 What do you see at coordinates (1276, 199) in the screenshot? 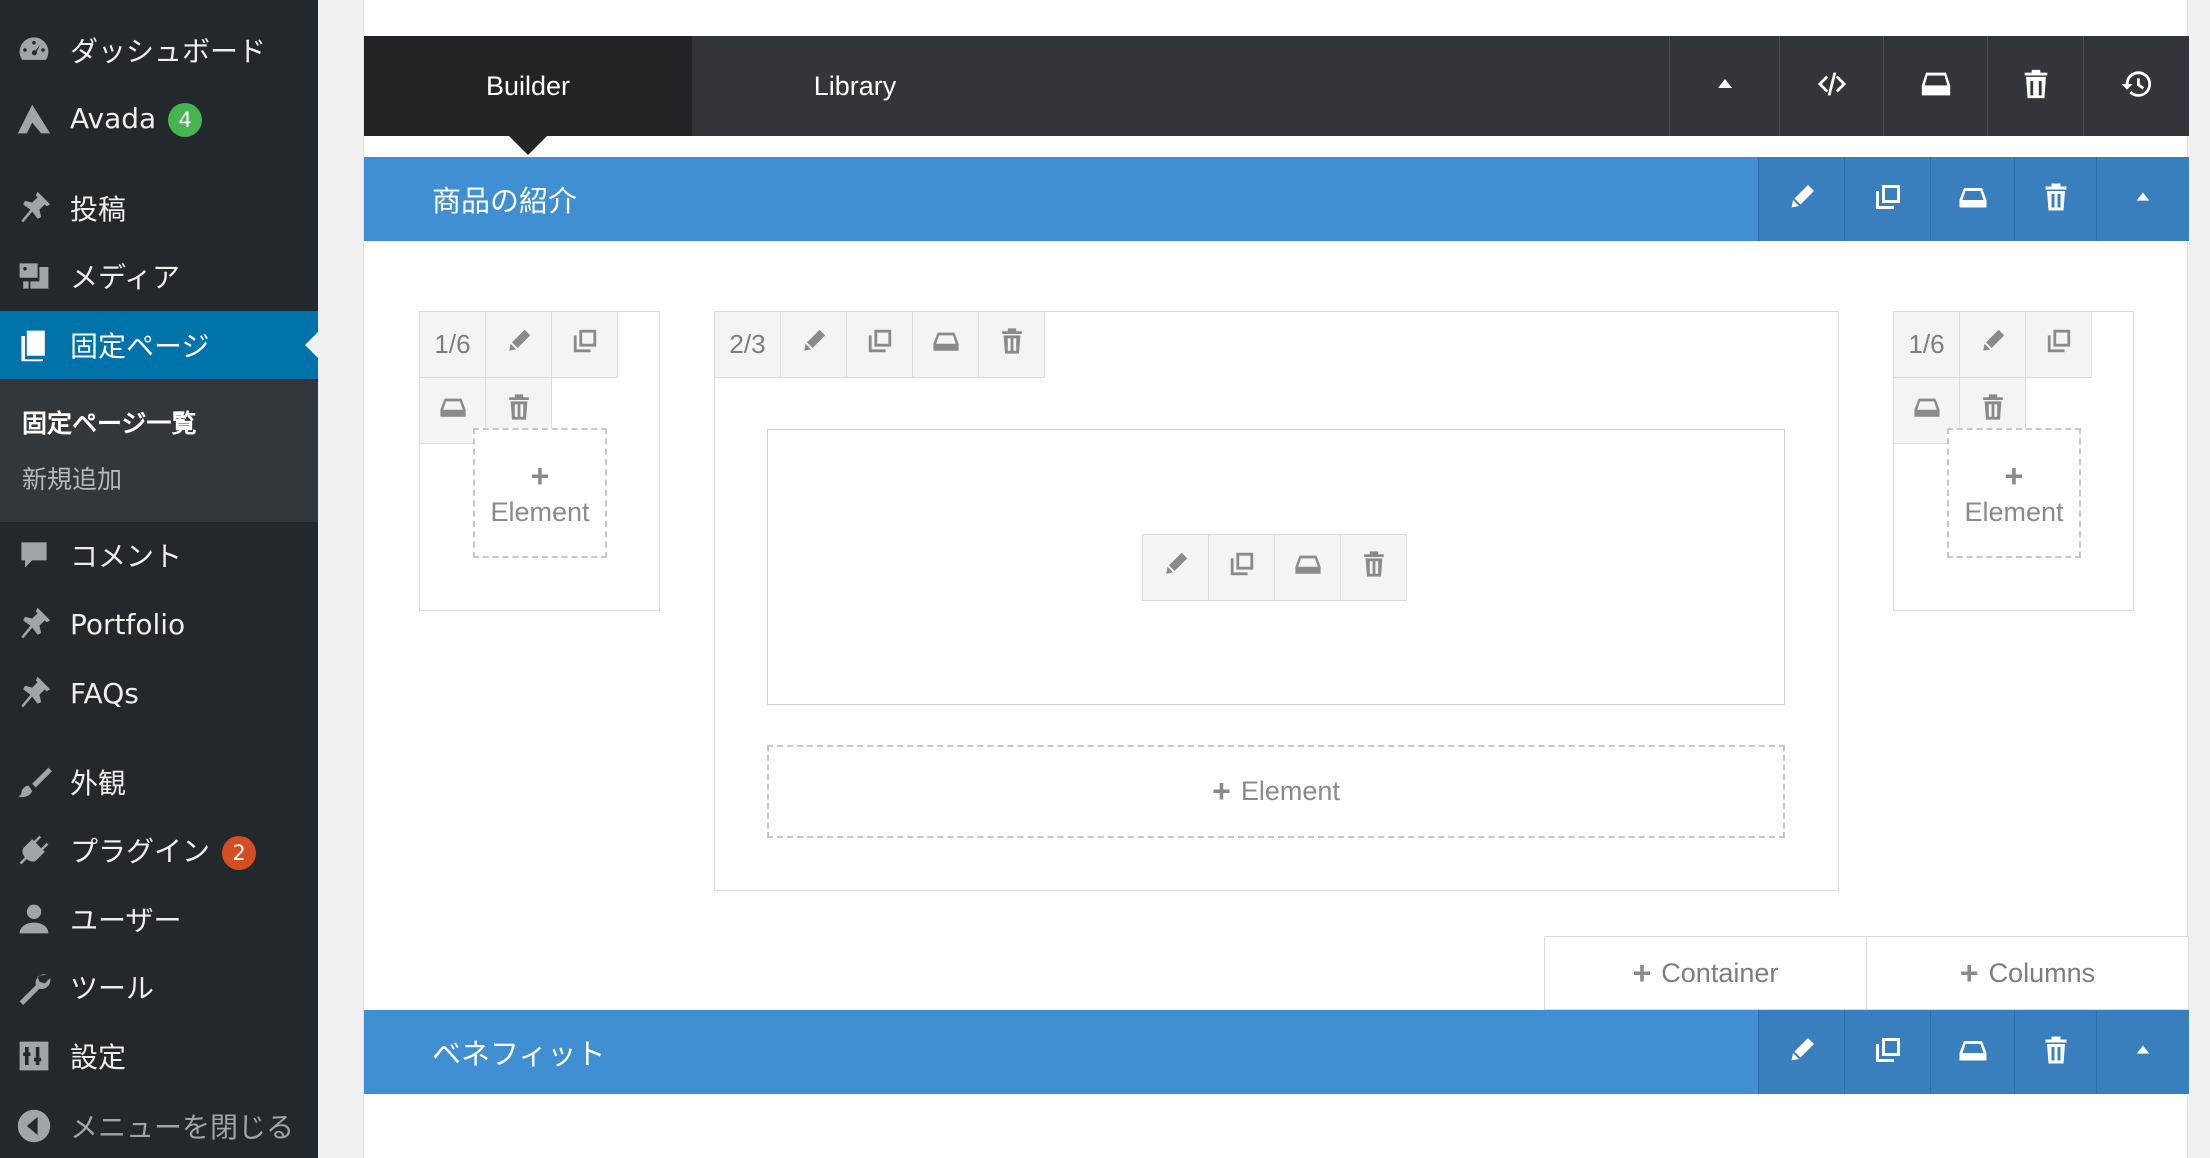
I see `container-header: 商品の紹介` at bounding box center [1276, 199].